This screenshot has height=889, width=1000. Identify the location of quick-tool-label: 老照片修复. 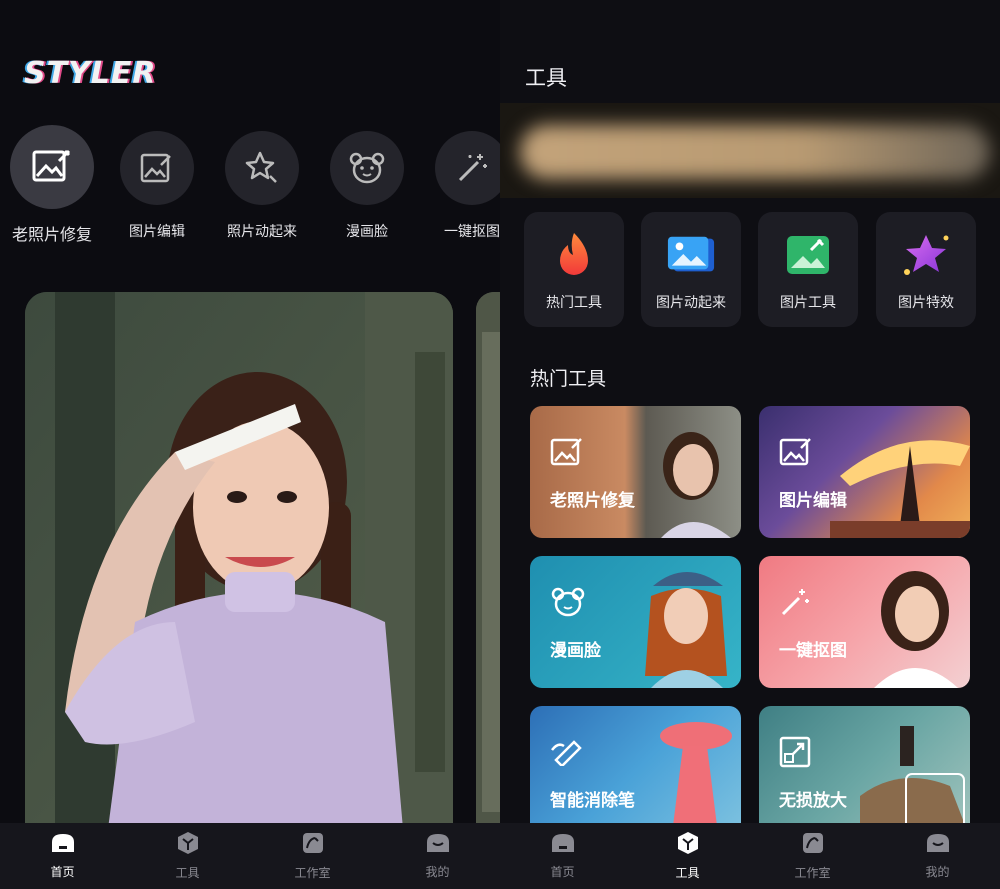
(51, 234).